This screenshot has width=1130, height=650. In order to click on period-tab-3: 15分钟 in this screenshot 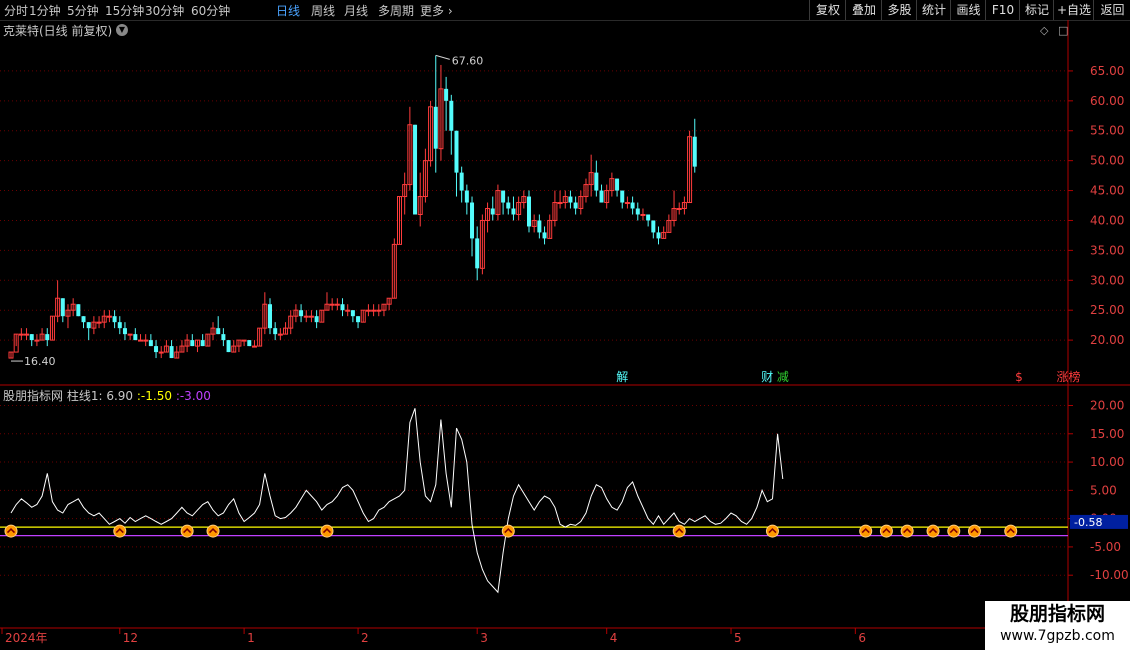, I will do `click(124, 10)`.